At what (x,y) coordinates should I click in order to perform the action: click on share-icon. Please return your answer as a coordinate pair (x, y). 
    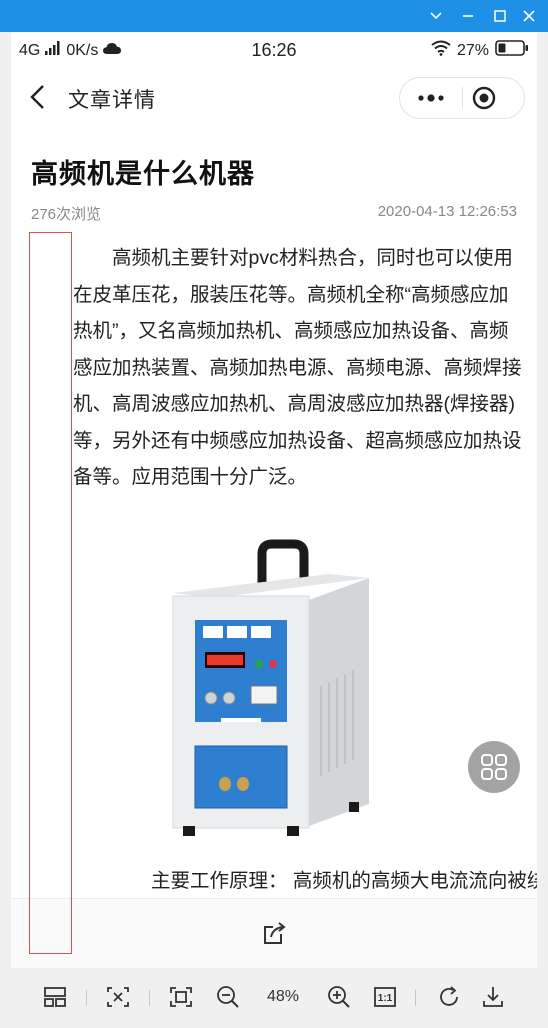
    Looking at the image, I should click on (275, 933).